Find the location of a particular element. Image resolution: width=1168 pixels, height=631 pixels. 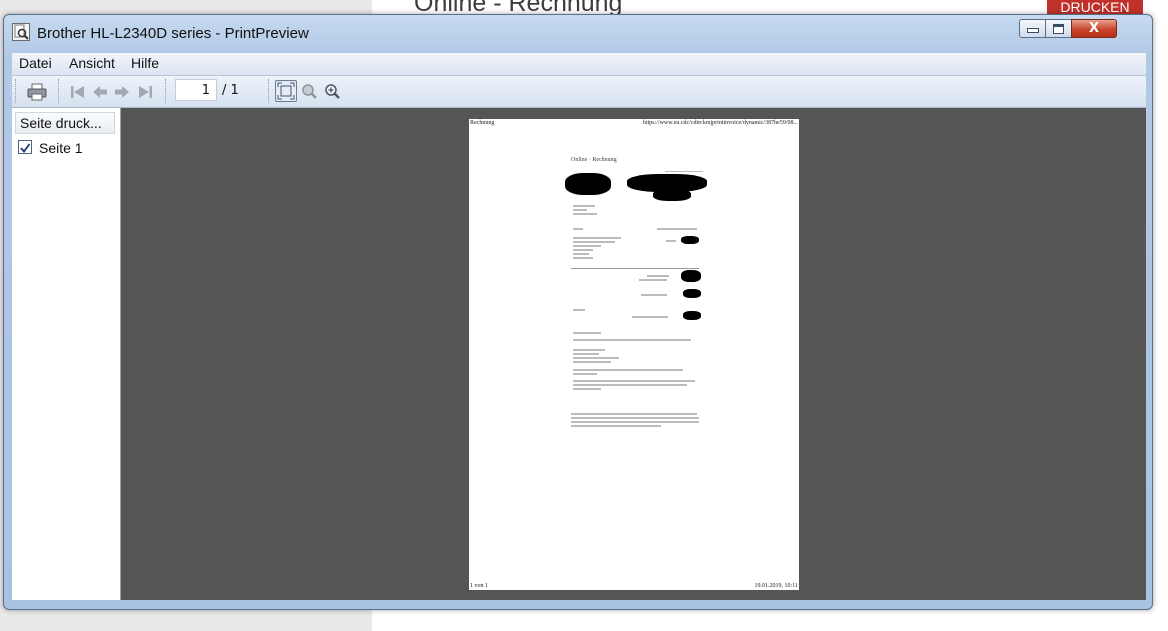

menu-bar: Datei Ansicht Hilfe is located at coordinates (579, 64).